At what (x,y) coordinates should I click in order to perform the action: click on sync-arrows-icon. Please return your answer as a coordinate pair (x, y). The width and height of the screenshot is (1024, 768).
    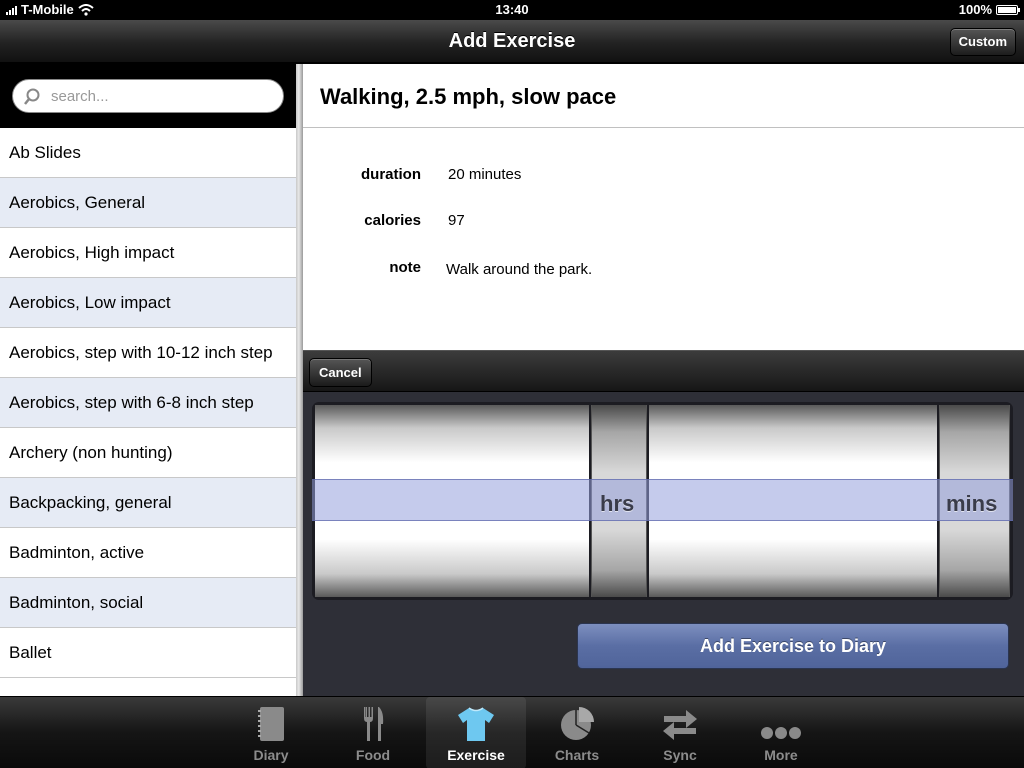
    Looking at the image, I should click on (680, 725).